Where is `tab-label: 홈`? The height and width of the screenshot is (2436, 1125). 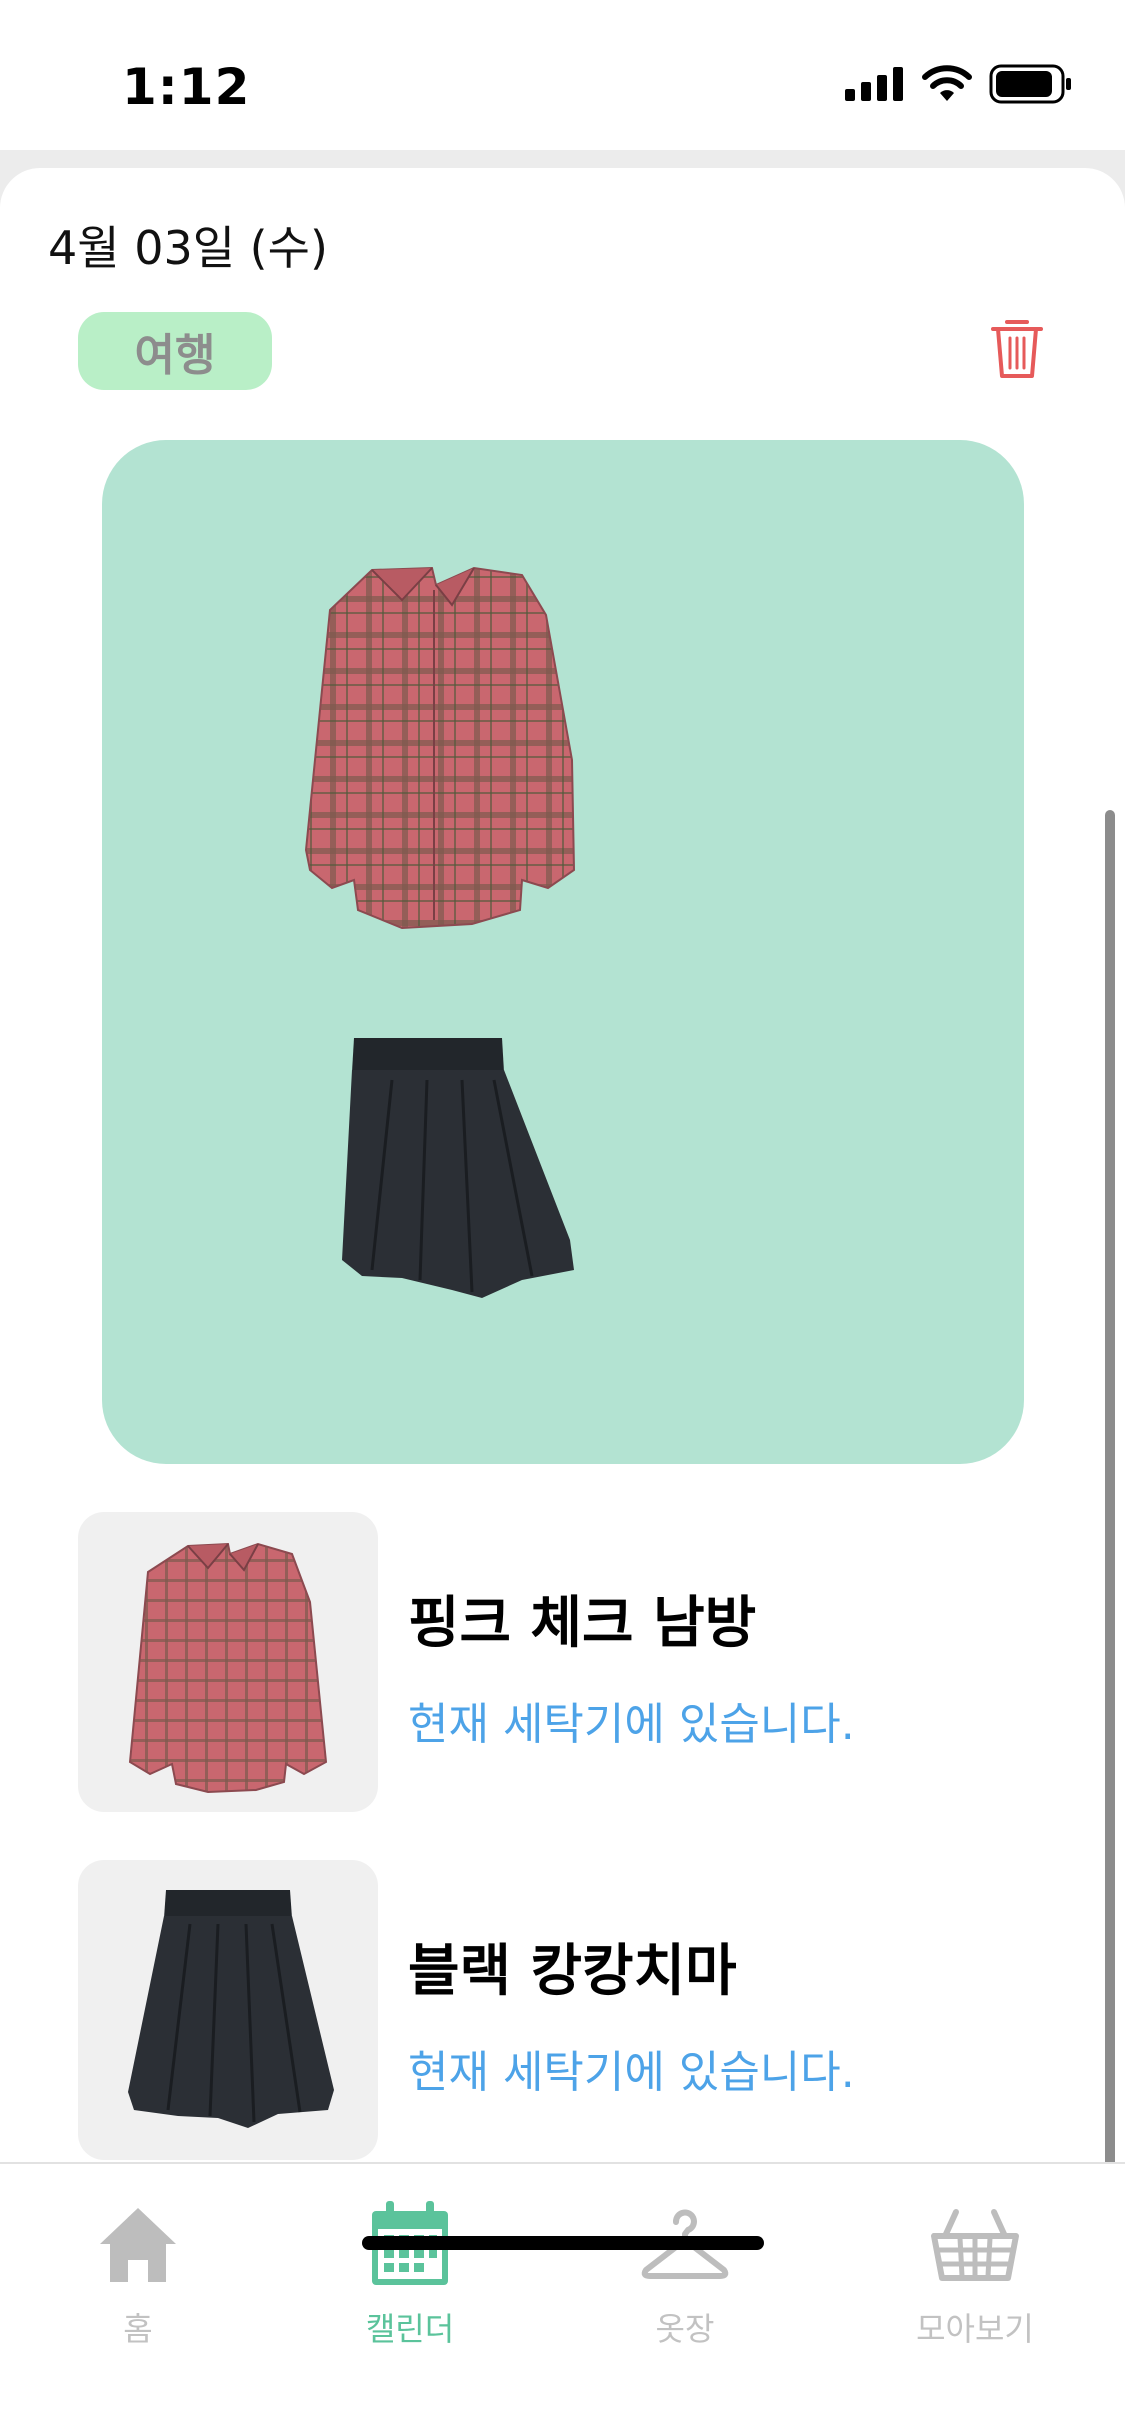 tab-label: 홈 is located at coordinates (138, 2329).